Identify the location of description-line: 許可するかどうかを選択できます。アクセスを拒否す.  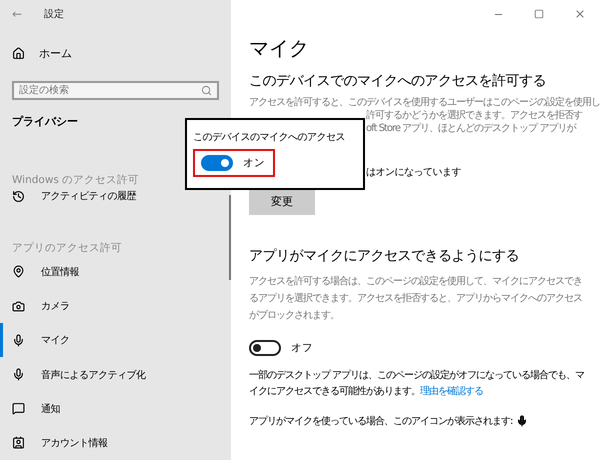
(474, 115).